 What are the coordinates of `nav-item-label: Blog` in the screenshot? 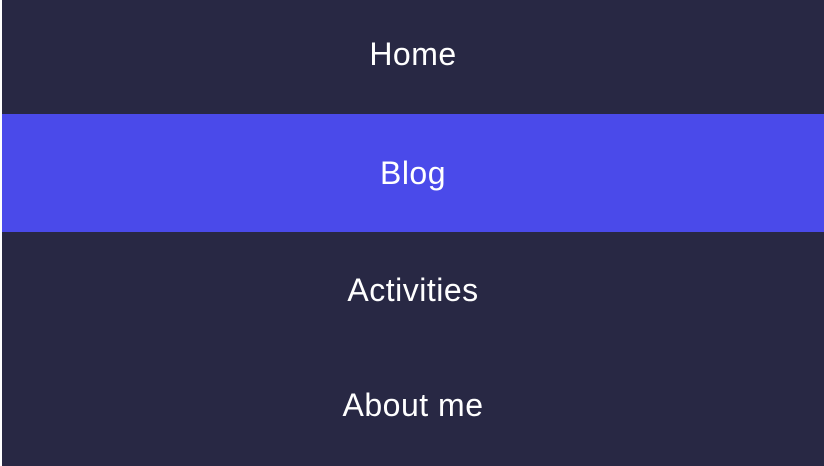 It's located at (413, 172).